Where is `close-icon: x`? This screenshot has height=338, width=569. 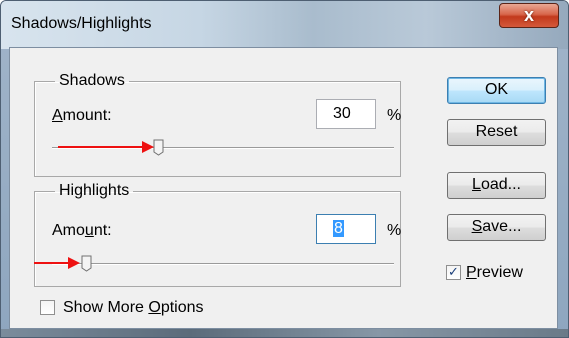 close-icon: x is located at coordinates (528, 15).